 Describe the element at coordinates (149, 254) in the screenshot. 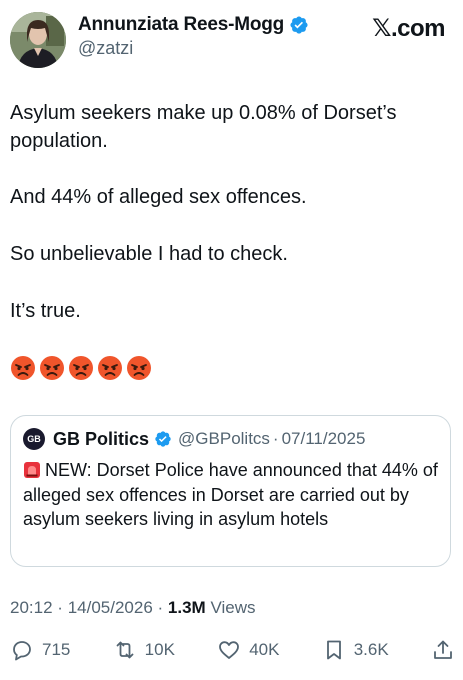

I see `tweet-paragraph-3: So unbelievable I had to check.` at that location.